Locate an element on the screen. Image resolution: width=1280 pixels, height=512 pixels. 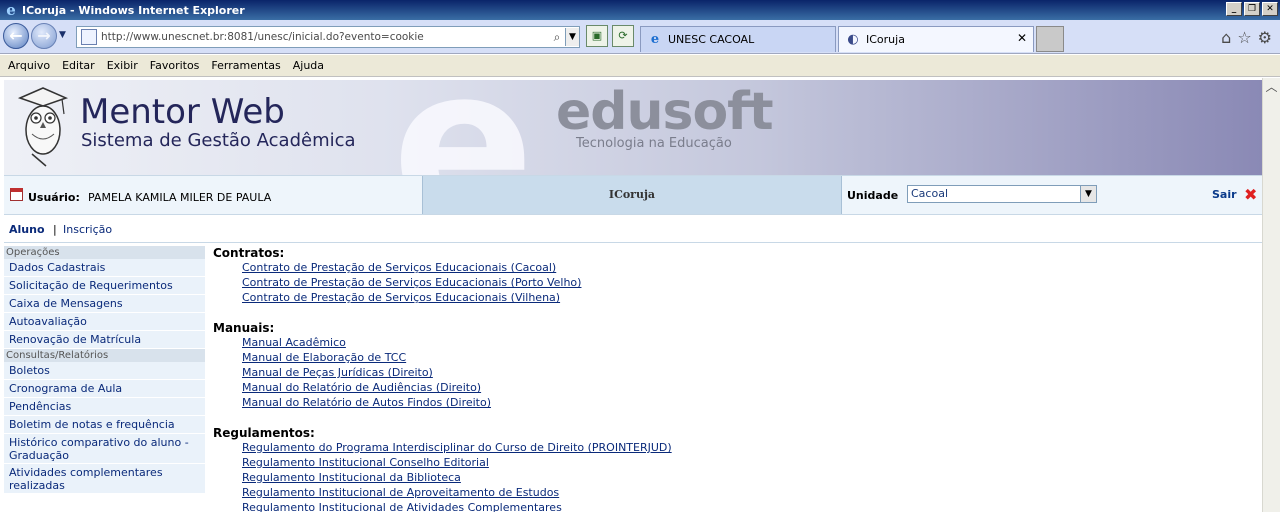
menu-arquivo: Arquivo is located at coordinates (29, 65).